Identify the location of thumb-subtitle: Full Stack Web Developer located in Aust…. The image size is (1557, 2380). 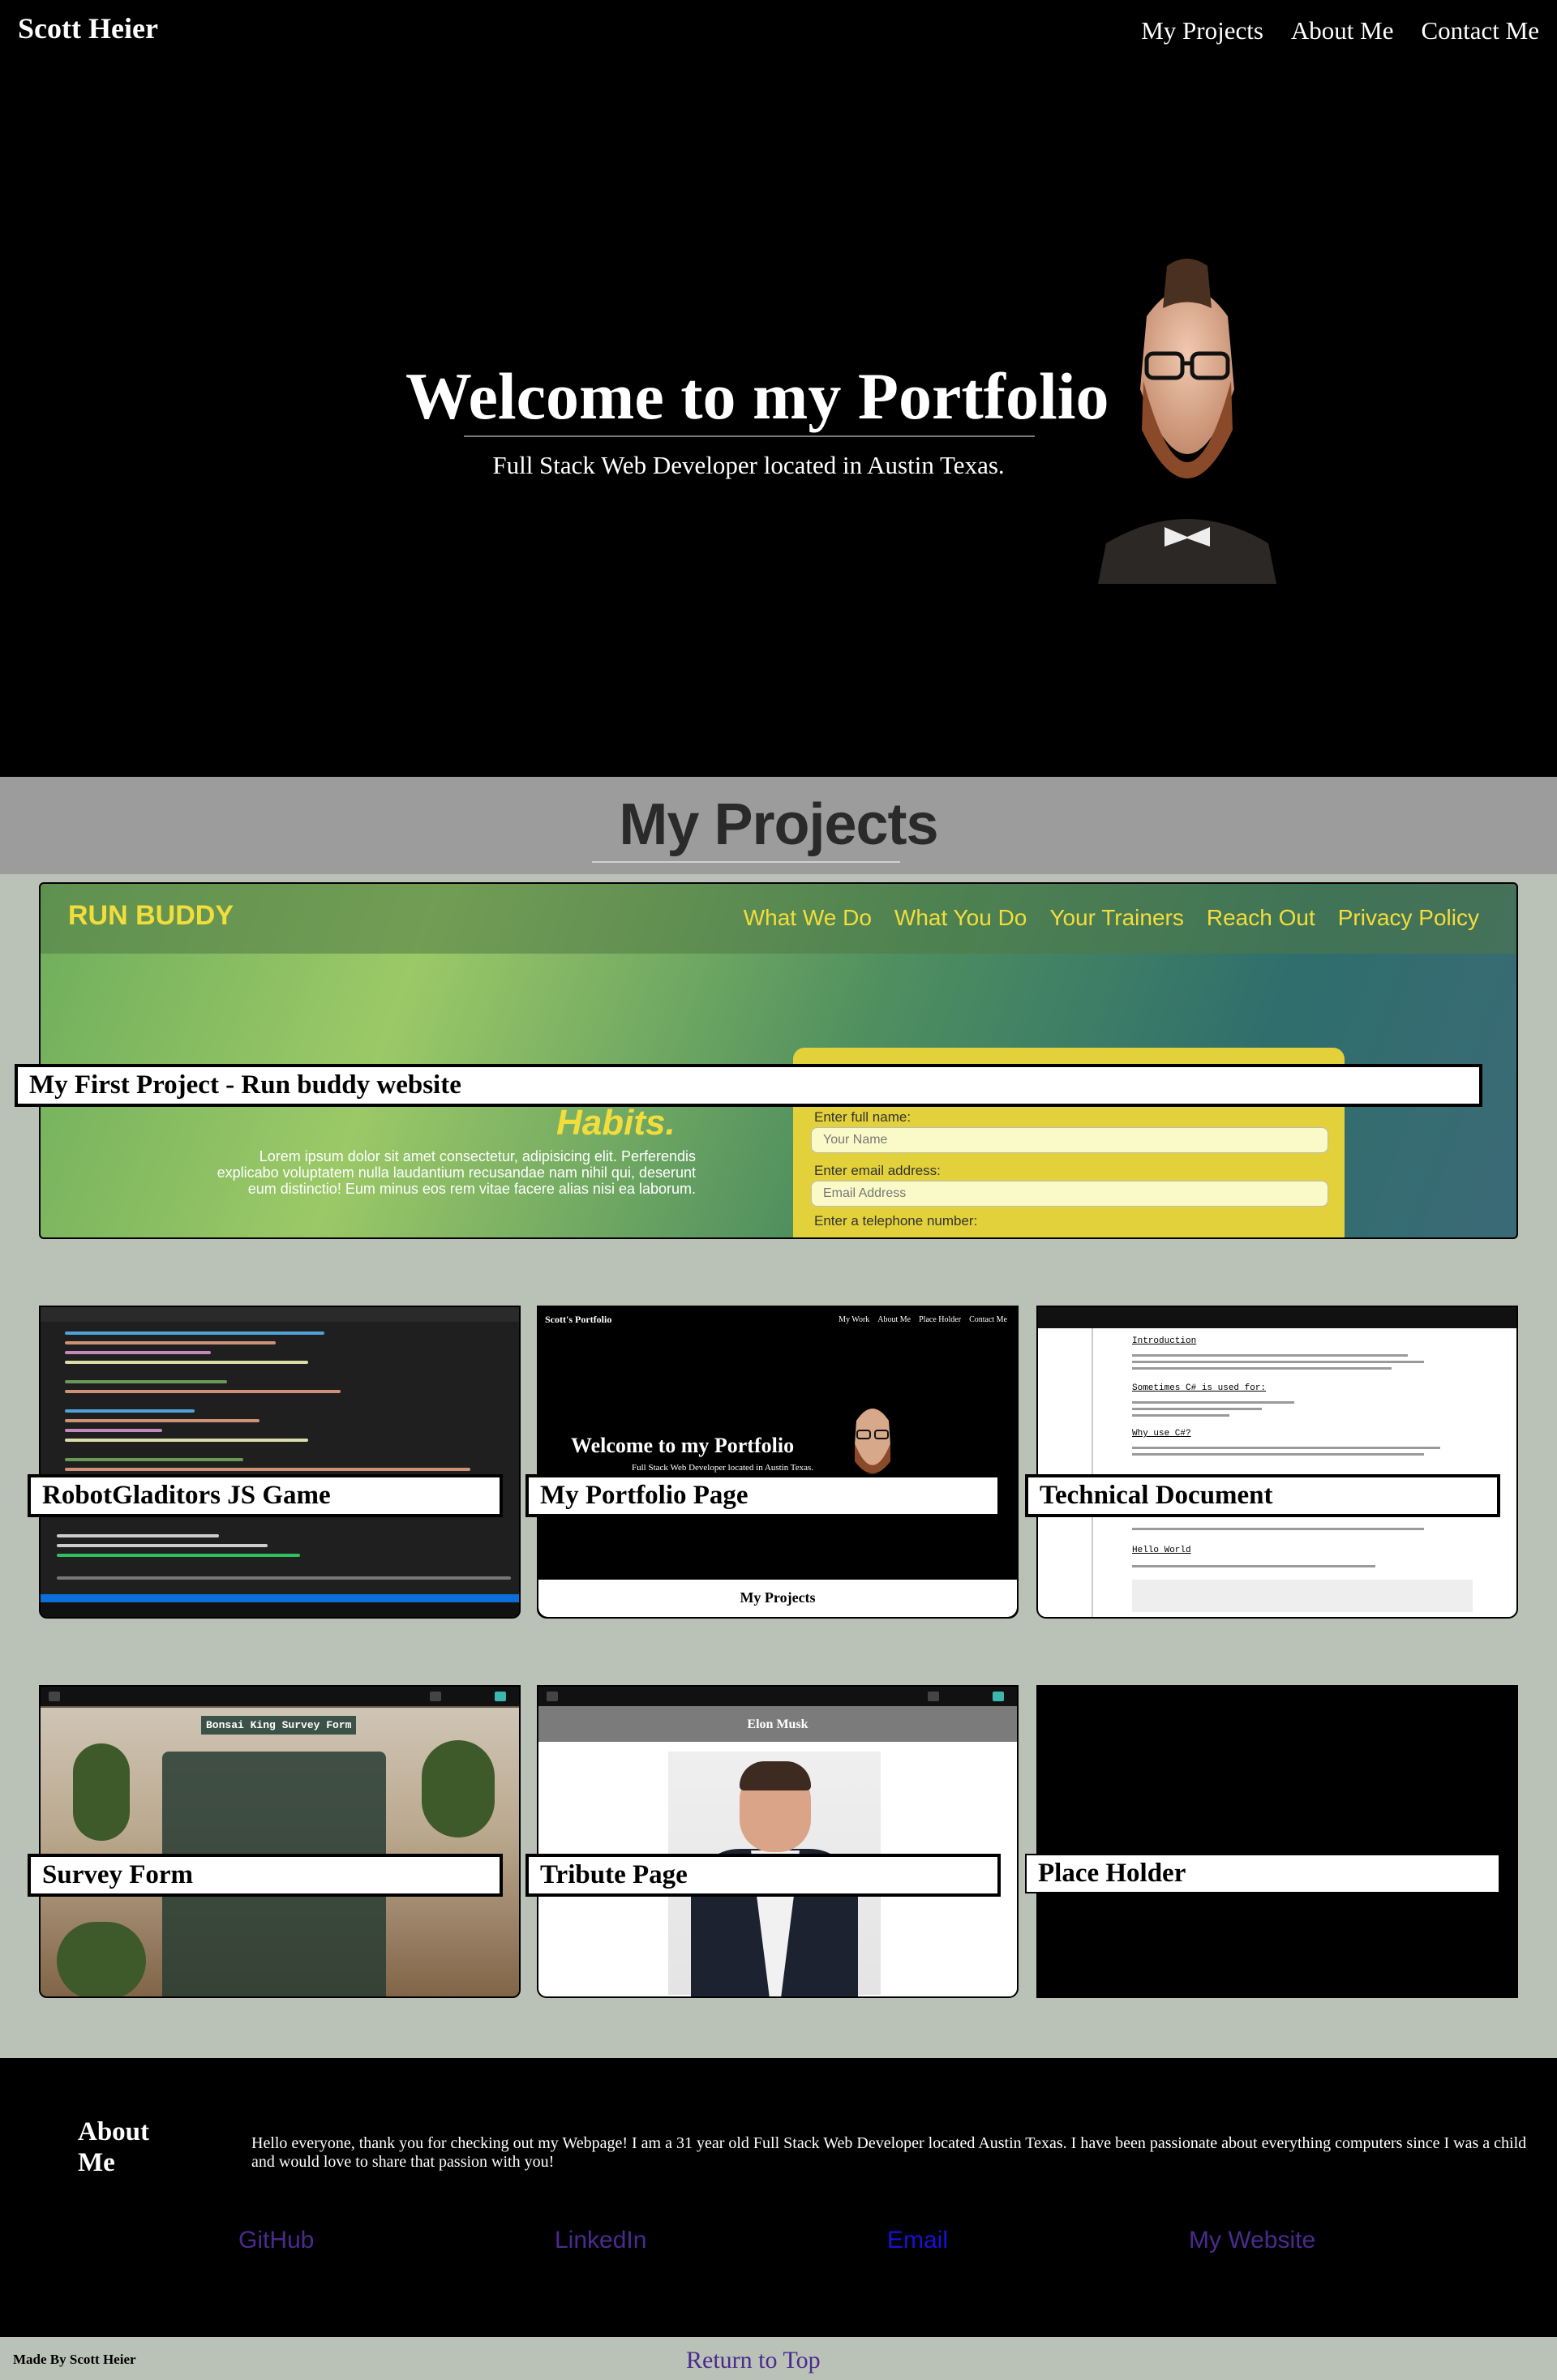
(723, 1468).